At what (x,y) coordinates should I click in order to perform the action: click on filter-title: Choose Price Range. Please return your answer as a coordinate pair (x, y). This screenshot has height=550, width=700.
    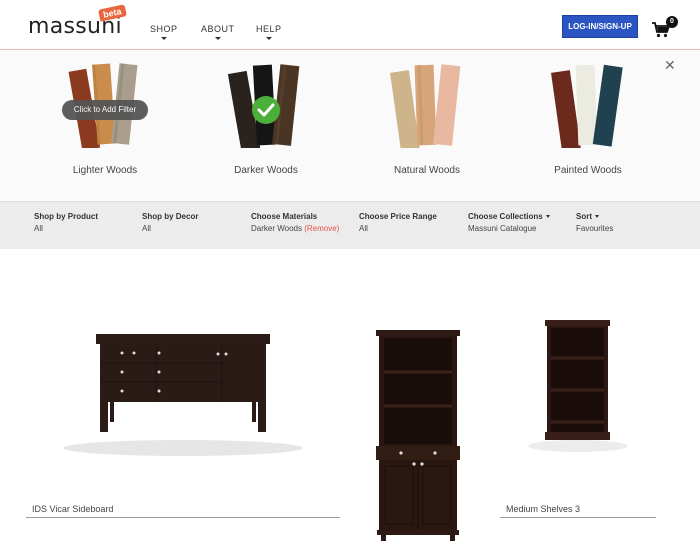
    Looking at the image, I should click on (398, 216).